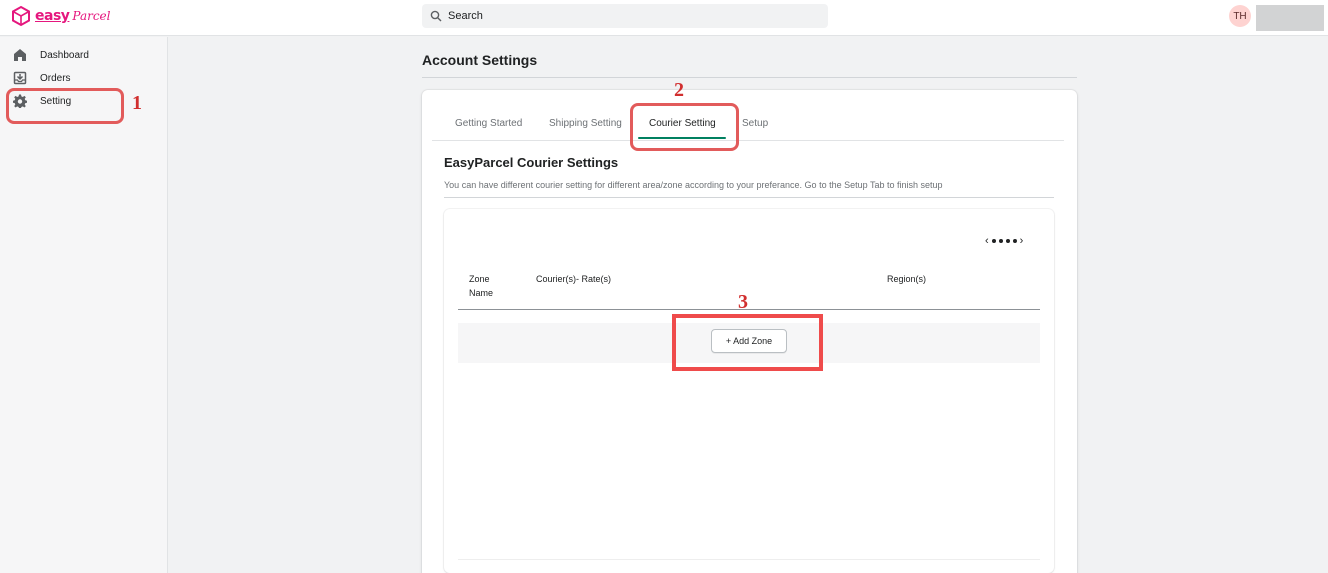  I want to click on sidebar-item-orders: Orders, so click(41, 78).